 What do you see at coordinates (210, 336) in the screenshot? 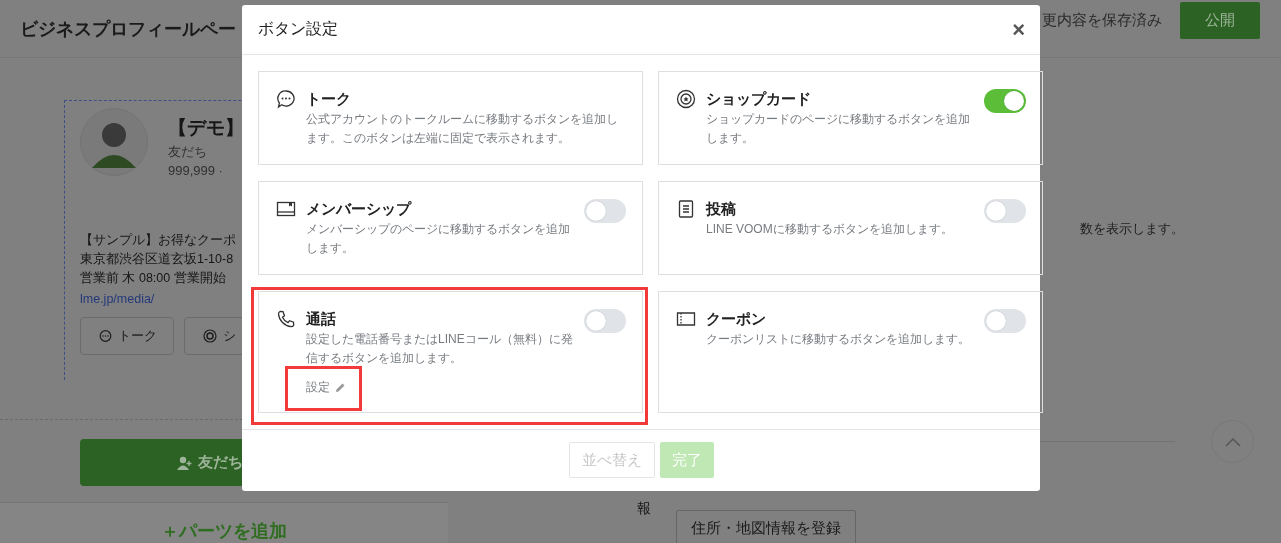
I see `target-icon` at bounding box center [210, 336].